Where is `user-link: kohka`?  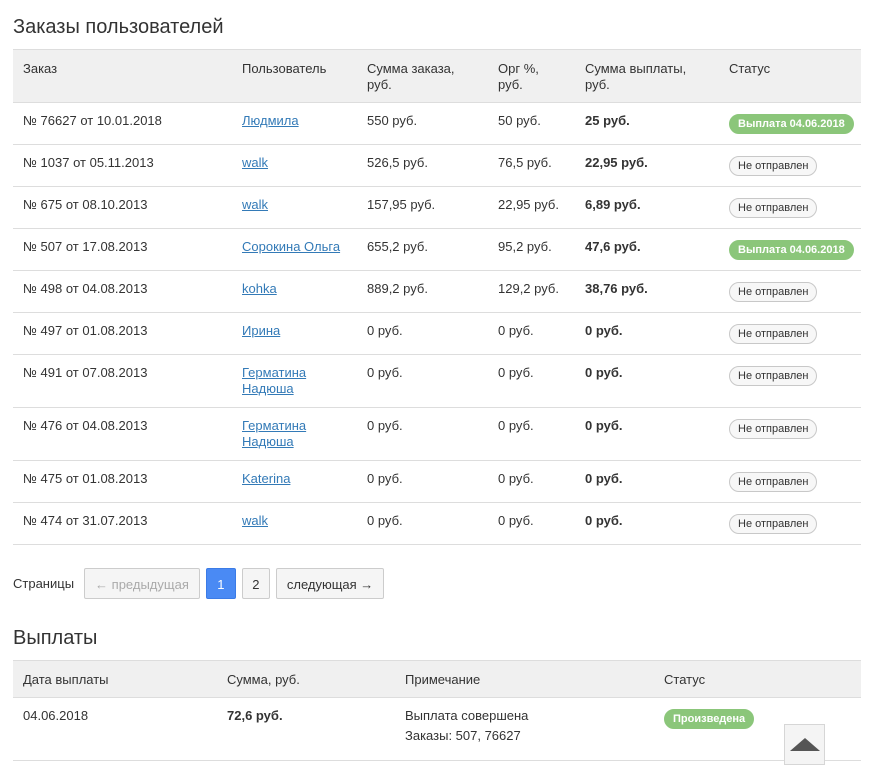 user-link: kohka is located at coordinates (259, 288).